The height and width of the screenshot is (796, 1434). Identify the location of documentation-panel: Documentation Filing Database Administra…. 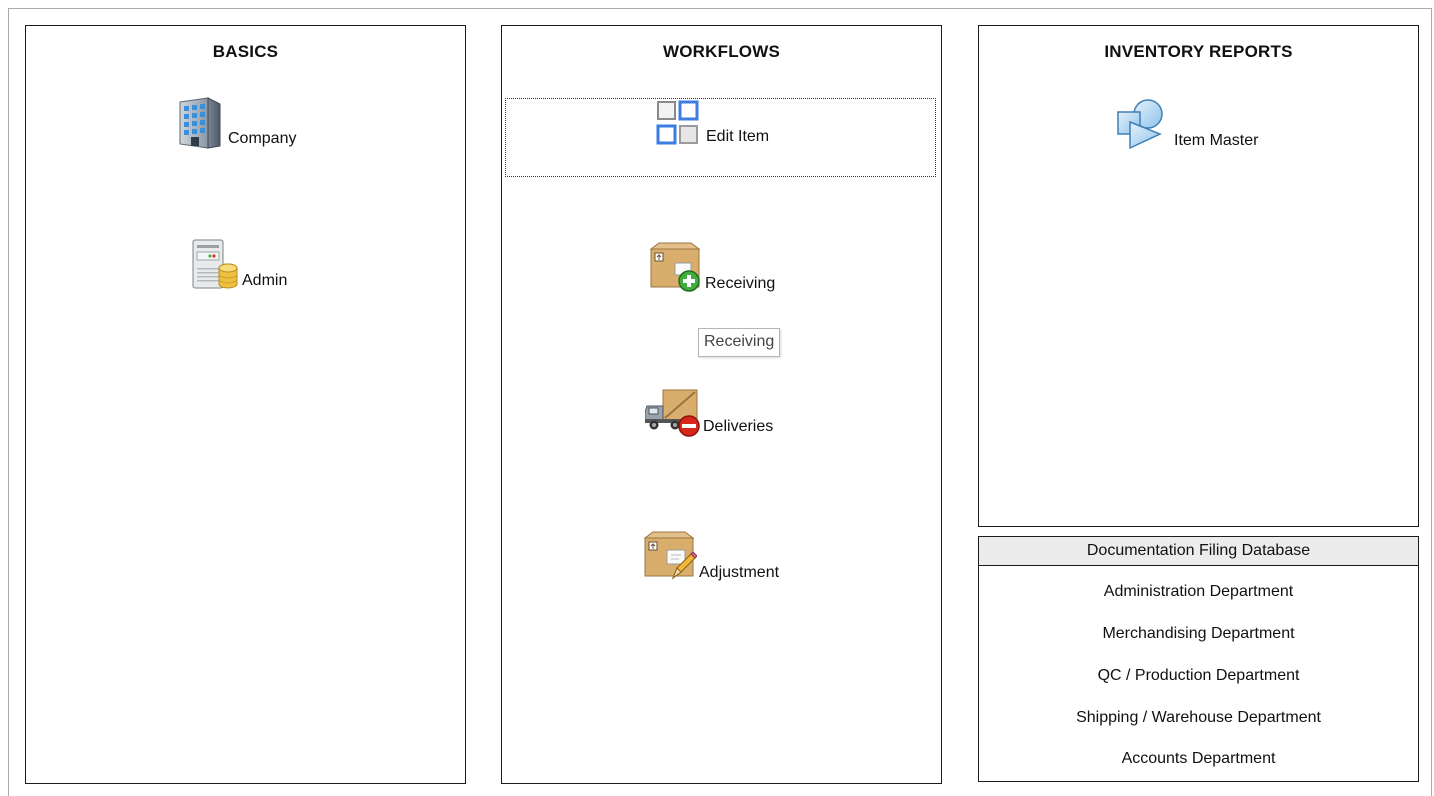
(1198, 659).